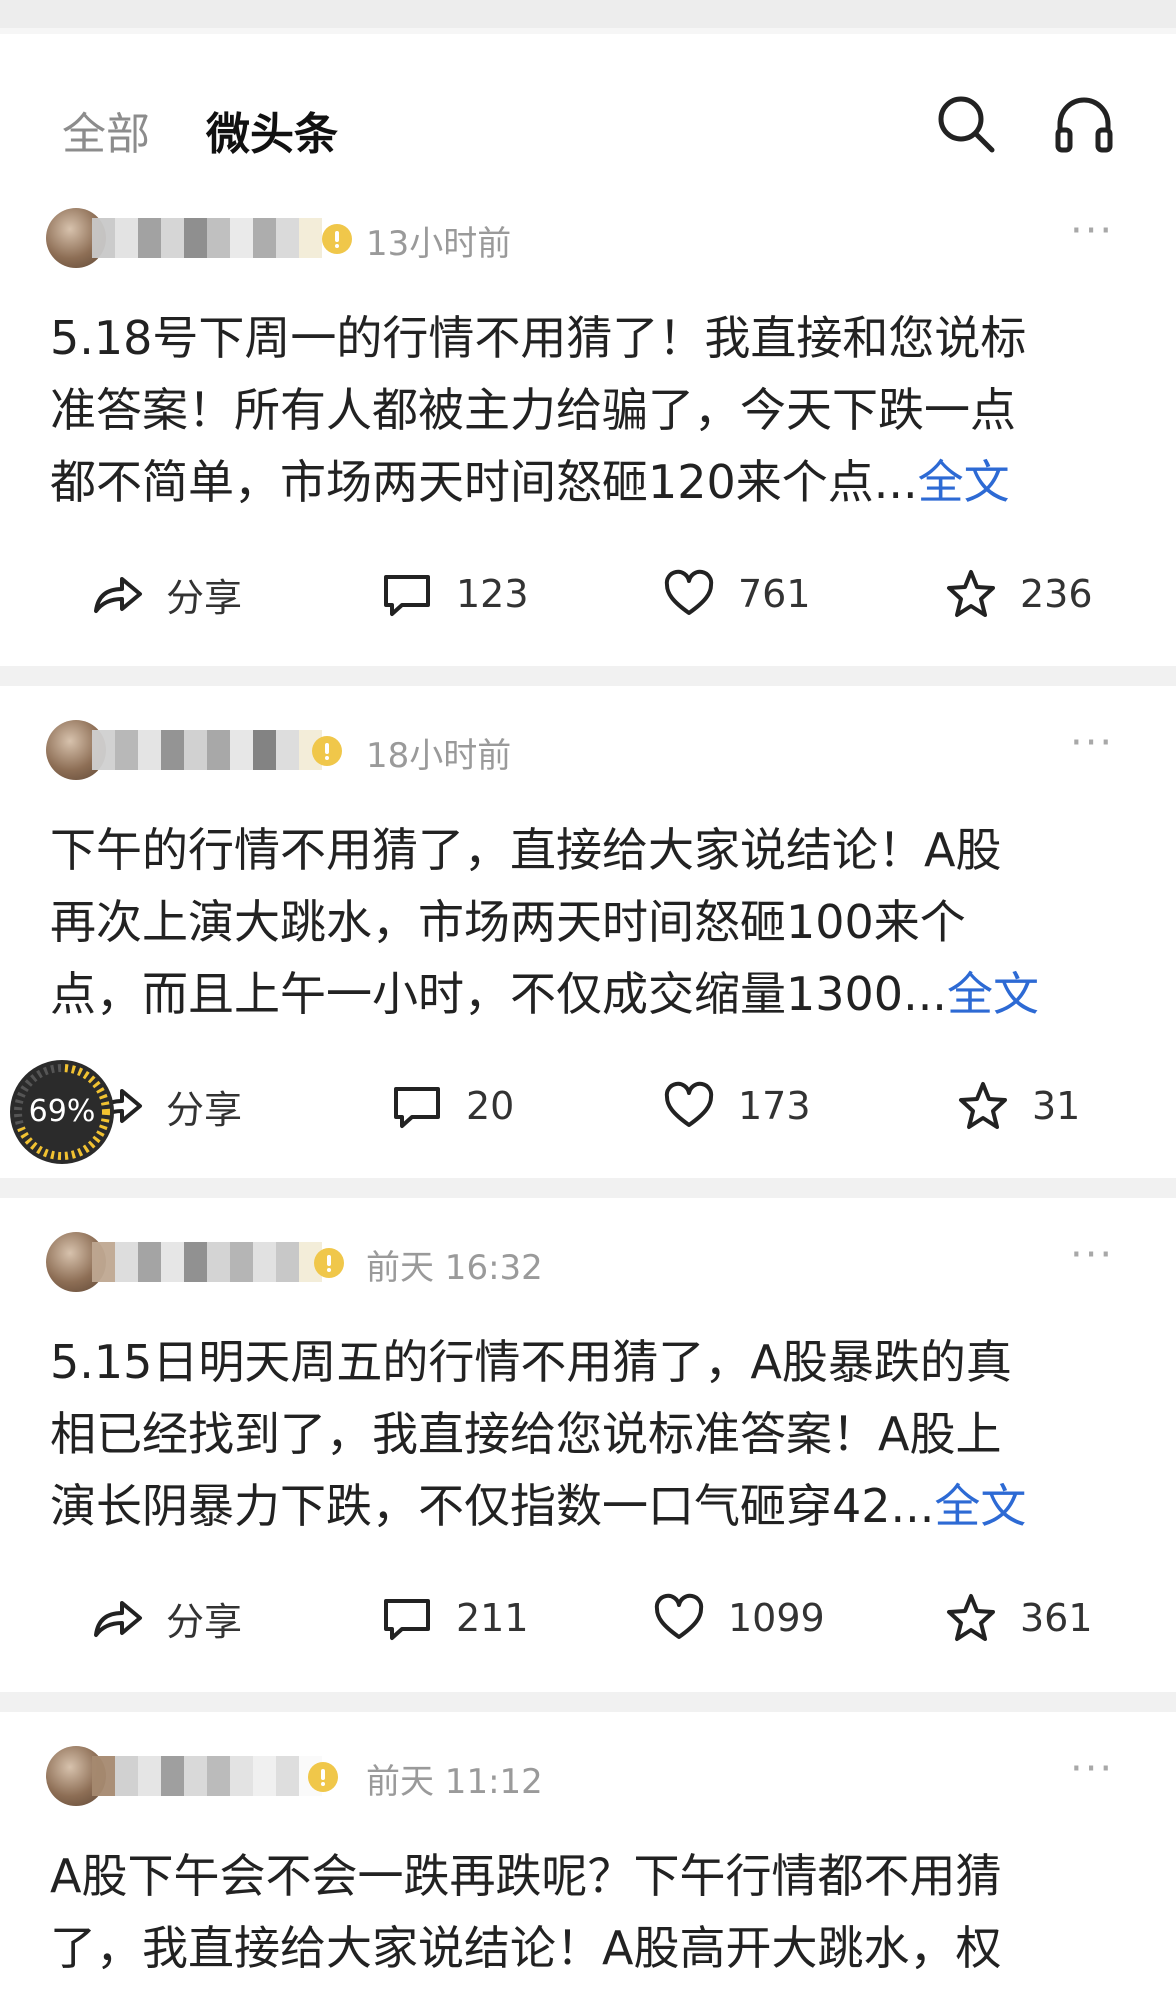  What do you see at coordinates (774, 1106) in the screenshot?
I see `like-count: 173` at bounding box center [774, 1106].